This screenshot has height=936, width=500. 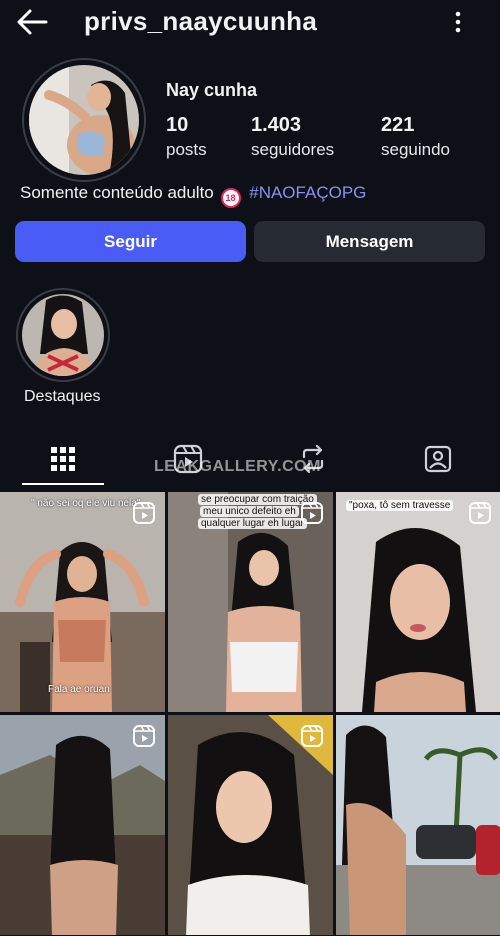 I want to click on post-caption: qualquer lugar eh lugar, so click(x=252, y=523).